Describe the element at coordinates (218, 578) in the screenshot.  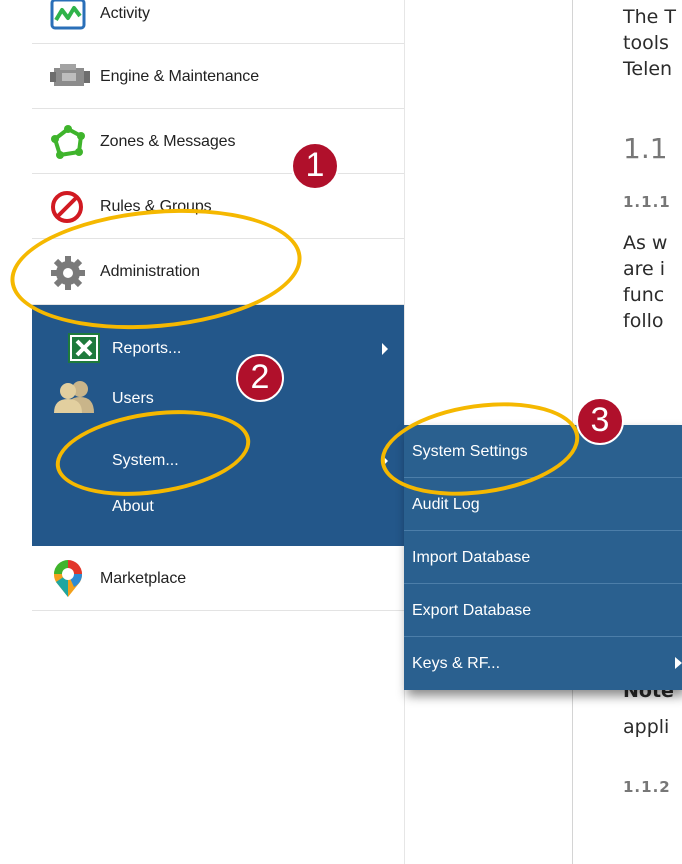
I see `nav-item-marketplace: Marketplace` at that location.